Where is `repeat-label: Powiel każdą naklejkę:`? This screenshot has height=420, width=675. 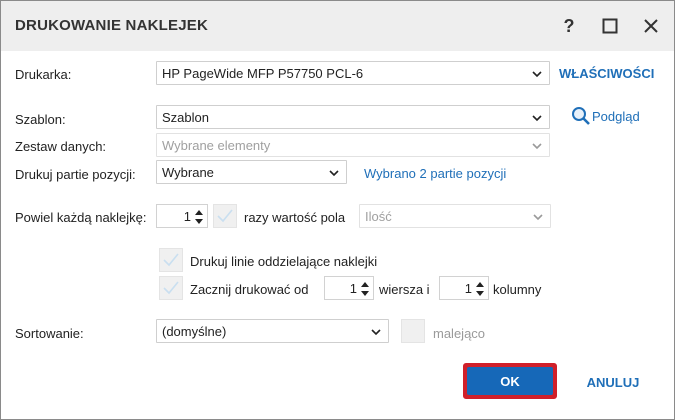 repeat-label: Powiel każdą naklejkę: is located at coordinates (81, 217).